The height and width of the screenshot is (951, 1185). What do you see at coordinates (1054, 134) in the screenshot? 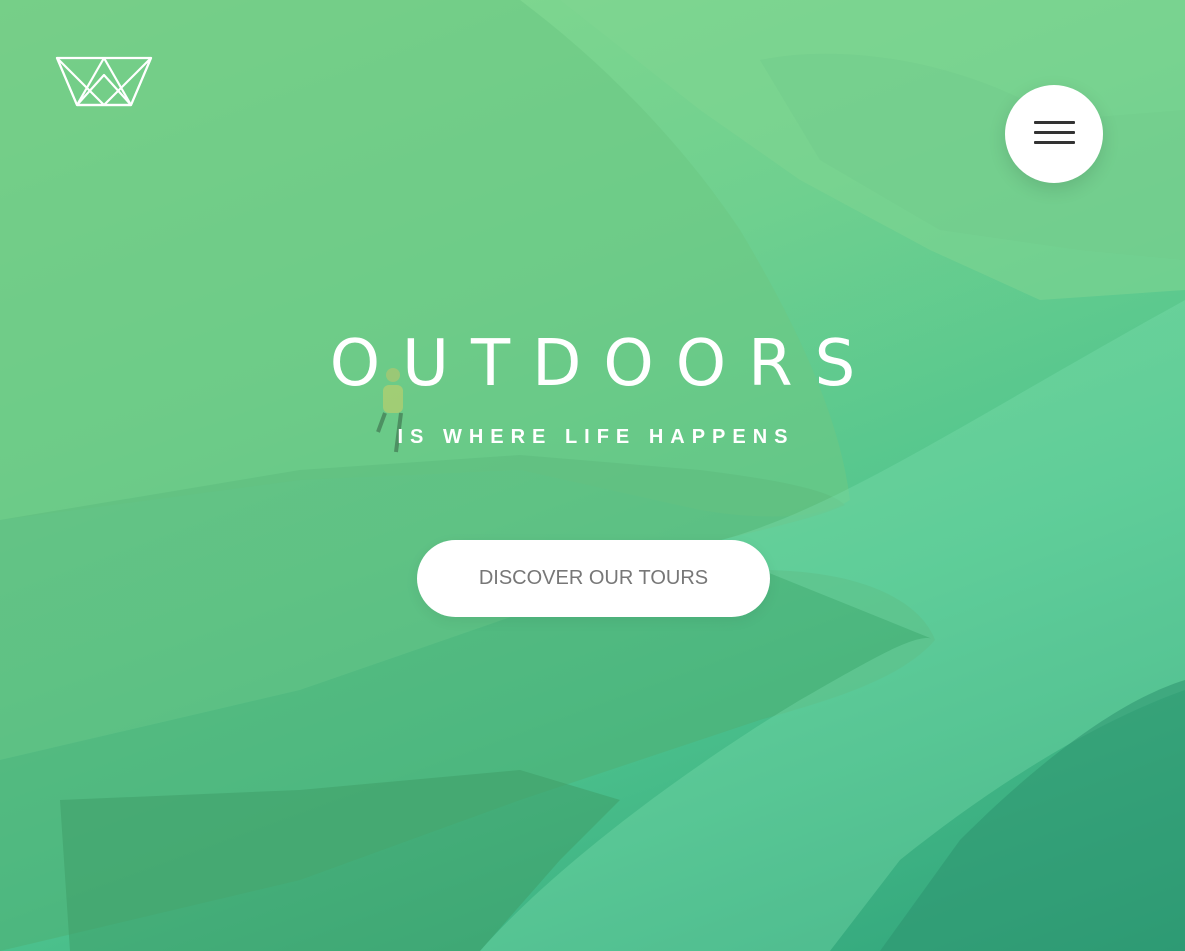
I see `hamburger-menu-button` at bounding box center [1054, 134].